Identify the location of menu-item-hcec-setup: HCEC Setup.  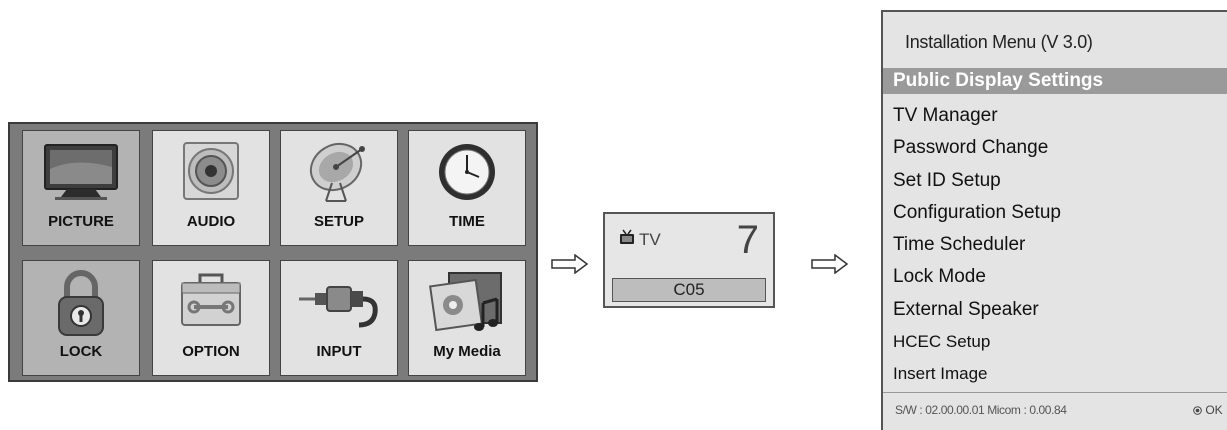
(1055, 342).